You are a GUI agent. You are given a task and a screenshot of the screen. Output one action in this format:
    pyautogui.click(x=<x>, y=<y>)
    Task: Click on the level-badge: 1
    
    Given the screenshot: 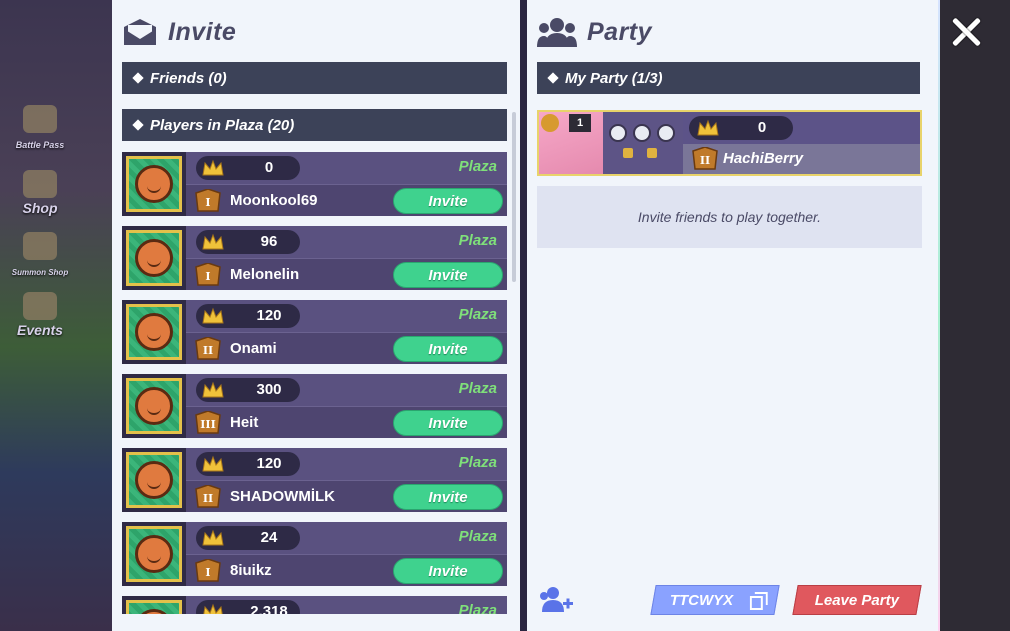 What is the action you would take?
    pyautogui.click(x=580, y=123)
    